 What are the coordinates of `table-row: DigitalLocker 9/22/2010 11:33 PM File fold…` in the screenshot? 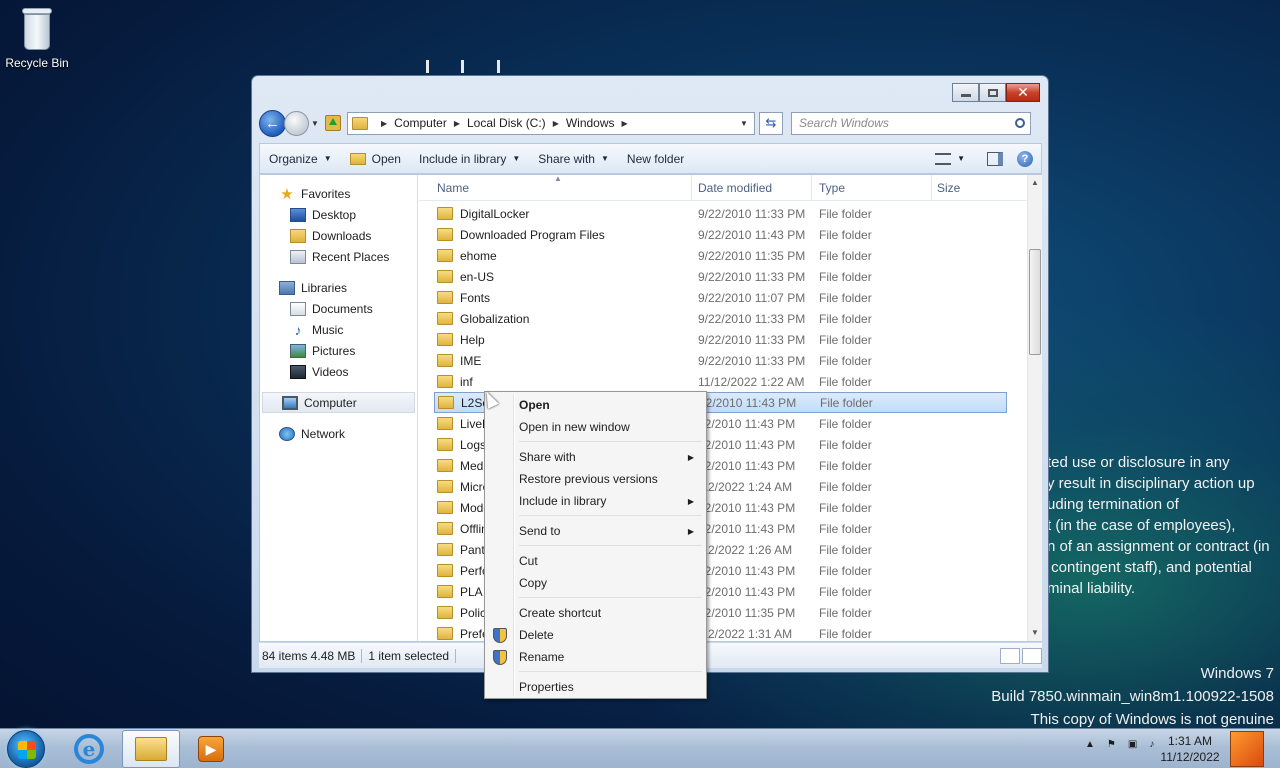 It's located at (723, 213).